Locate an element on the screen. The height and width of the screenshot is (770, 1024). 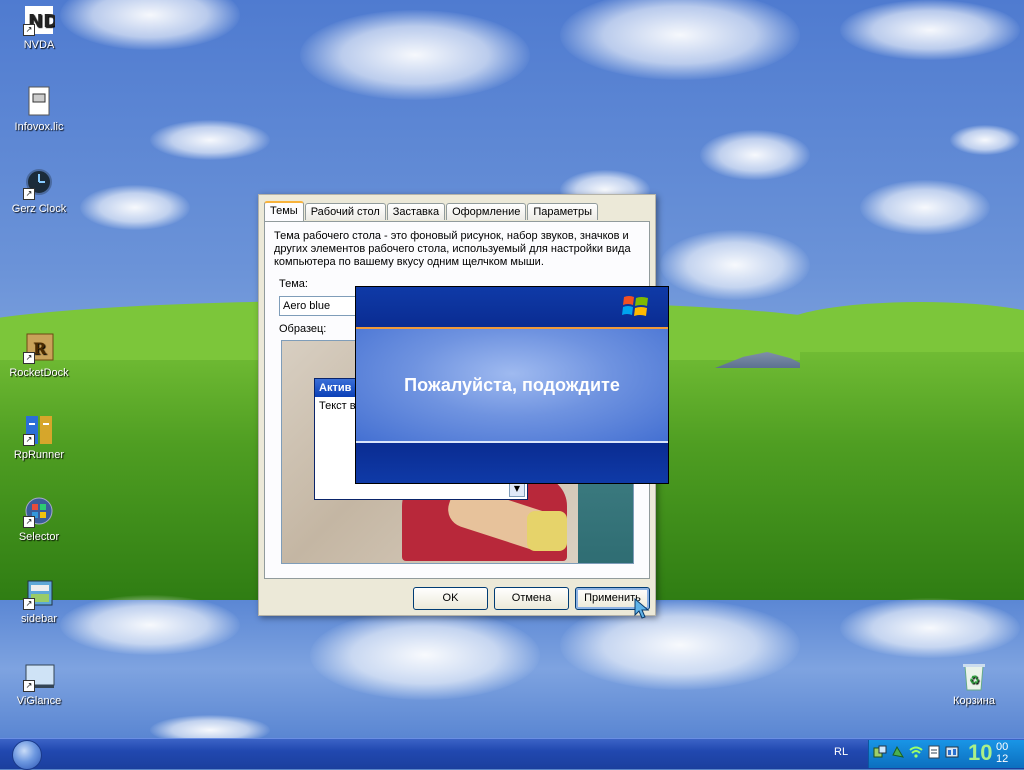
desktop-icon-sidebar: ↗ sidebar is located at coordinates (39, 601).